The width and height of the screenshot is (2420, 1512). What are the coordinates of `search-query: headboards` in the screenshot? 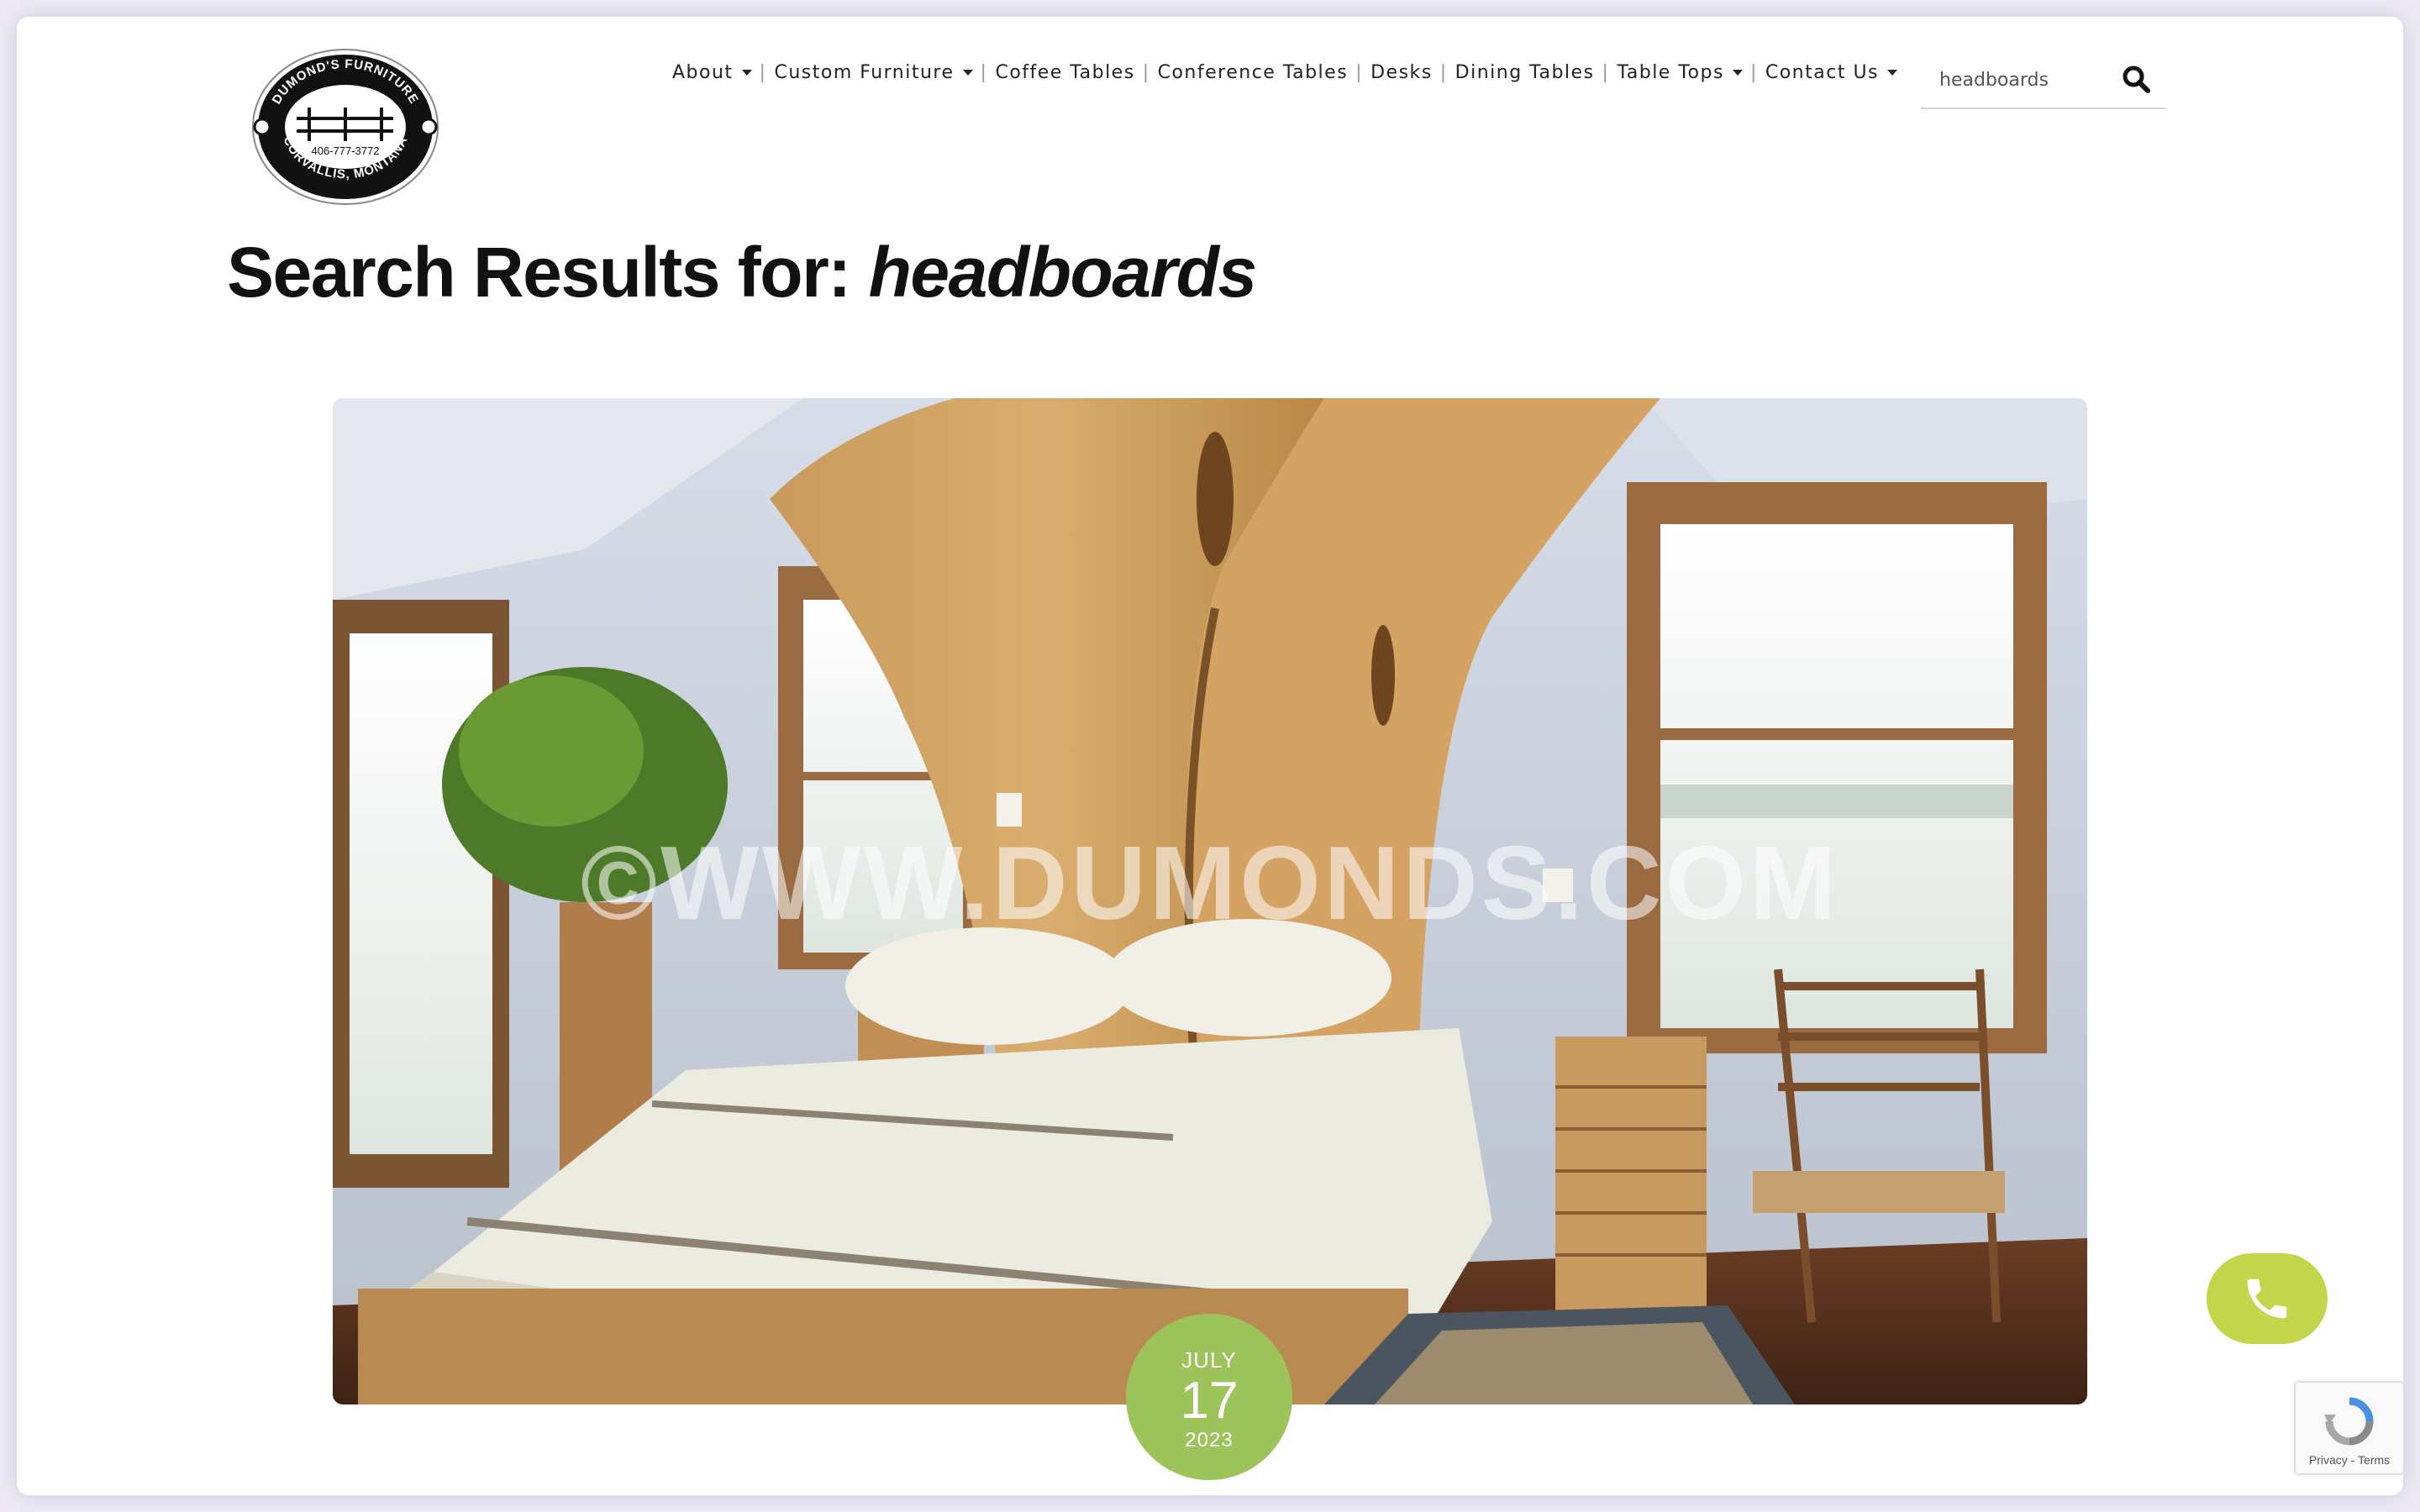 It's located at (1063, 272).